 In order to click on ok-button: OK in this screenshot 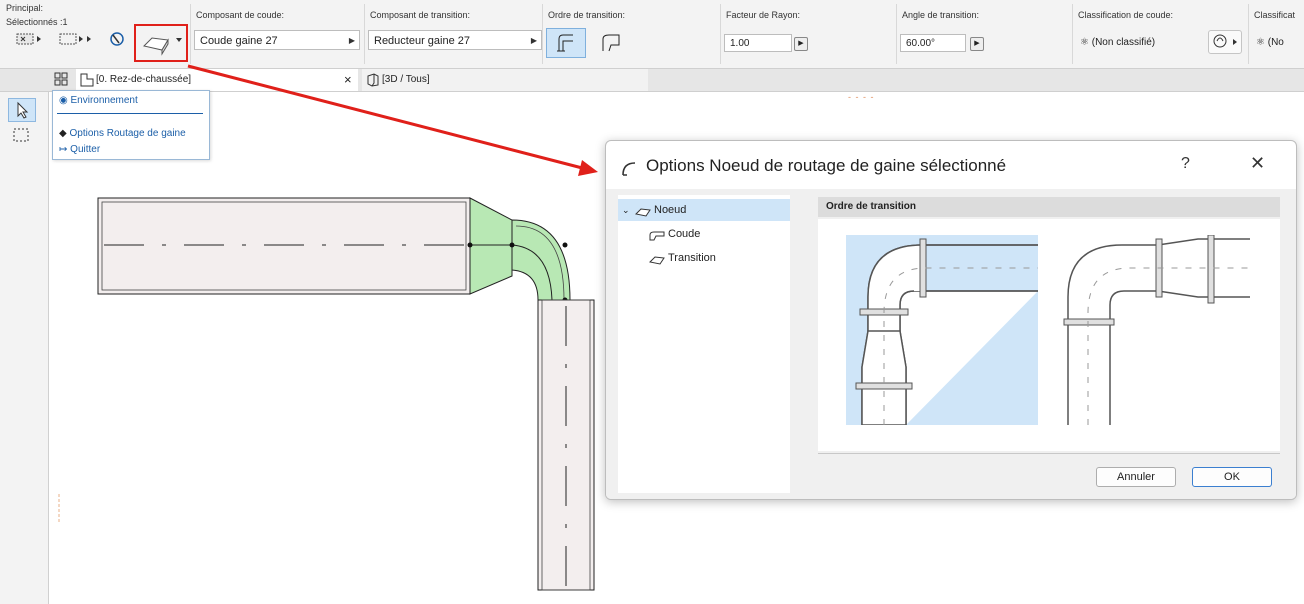, I will do `click(1232, 477)`.